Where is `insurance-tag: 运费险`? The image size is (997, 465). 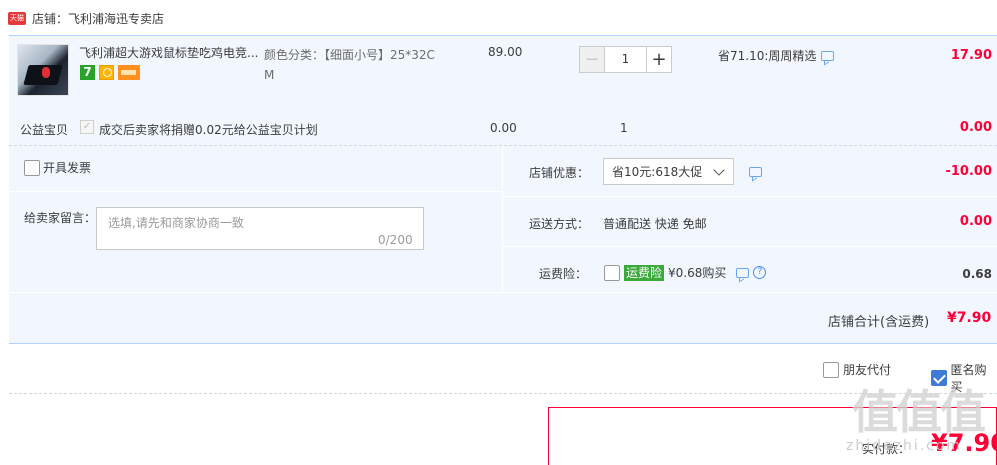
insurance-tag: 运费险 is located at coordinates (644, 272).